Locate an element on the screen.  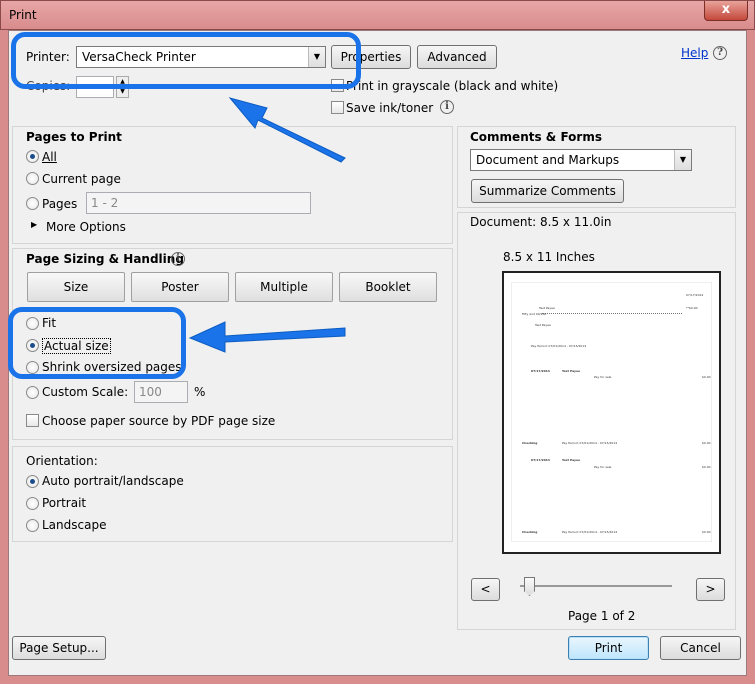
annotation-arrow is located at coordinates (267, 225).